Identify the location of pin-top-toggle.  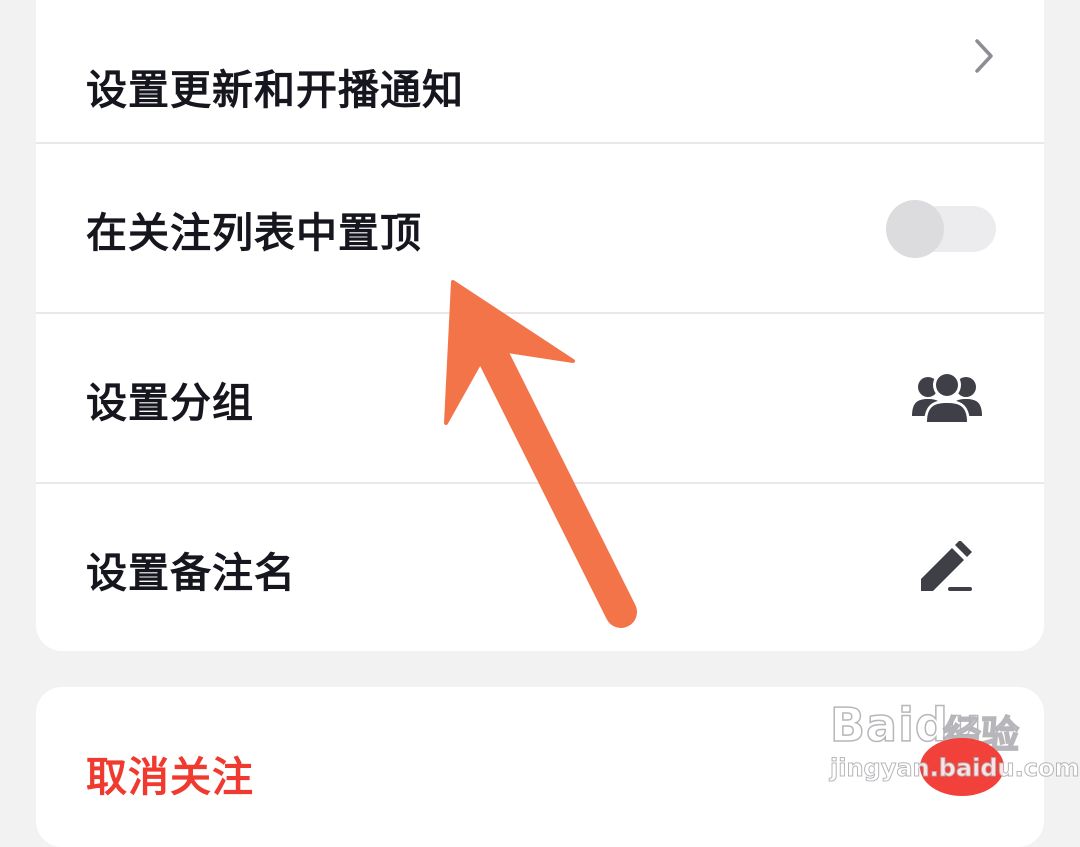
(941, 229).